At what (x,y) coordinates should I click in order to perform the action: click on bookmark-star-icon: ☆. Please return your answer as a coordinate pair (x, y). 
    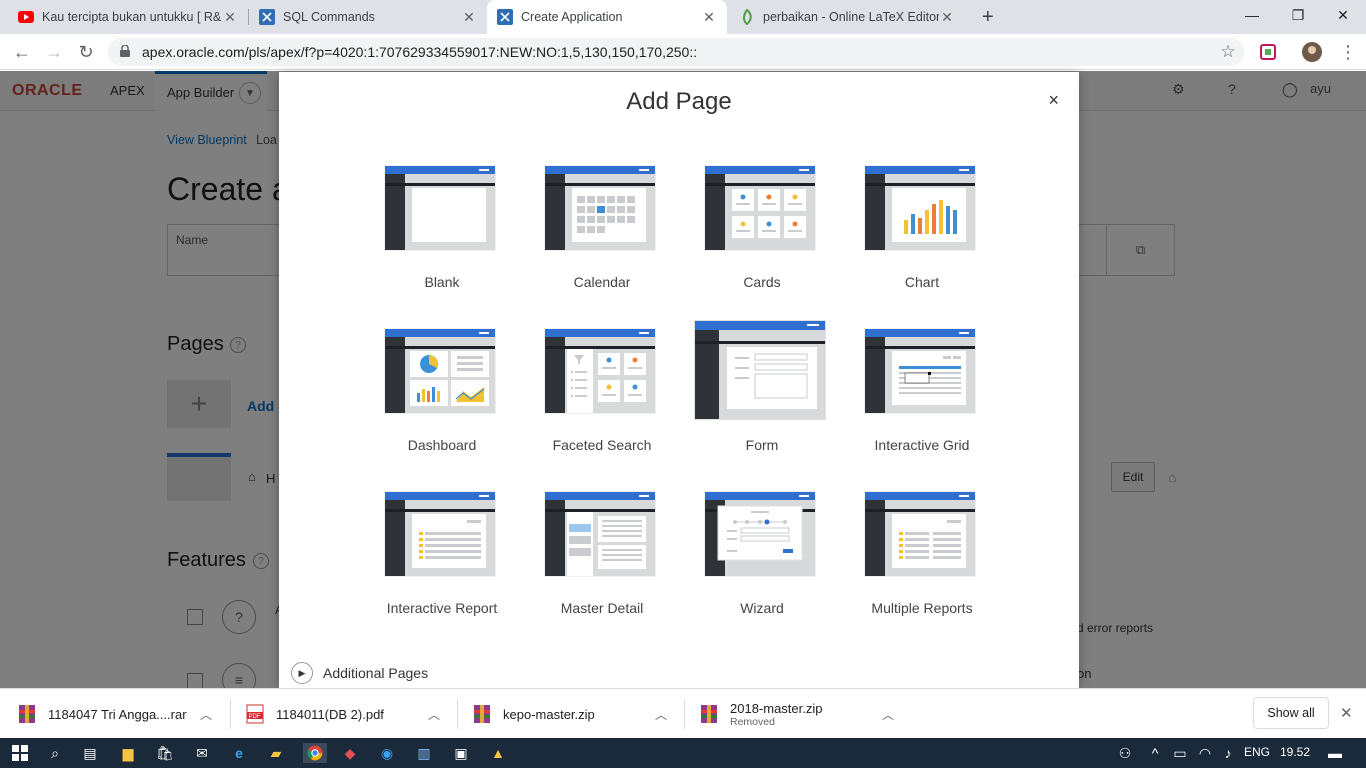
    Looking at the image, I should click on (1228, 52).